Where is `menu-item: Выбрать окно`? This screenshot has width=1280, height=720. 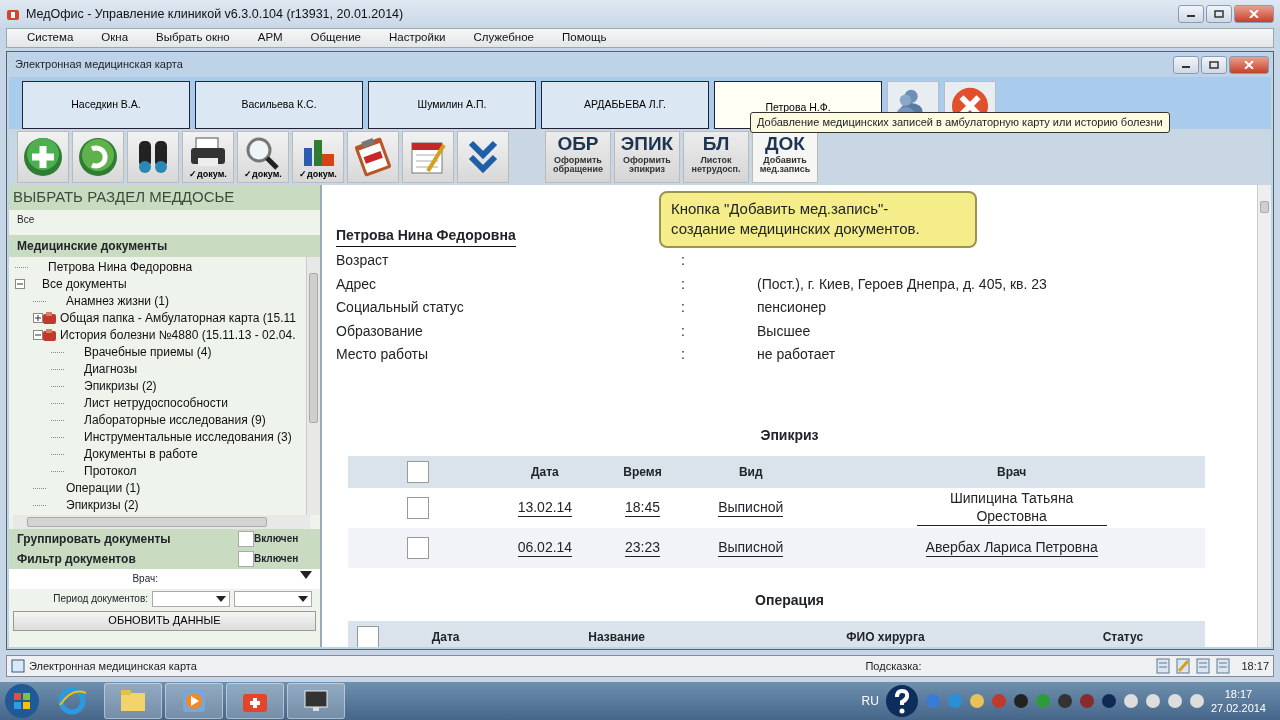
menu-item: Выбрать окно is located at coordinates (200, 38).